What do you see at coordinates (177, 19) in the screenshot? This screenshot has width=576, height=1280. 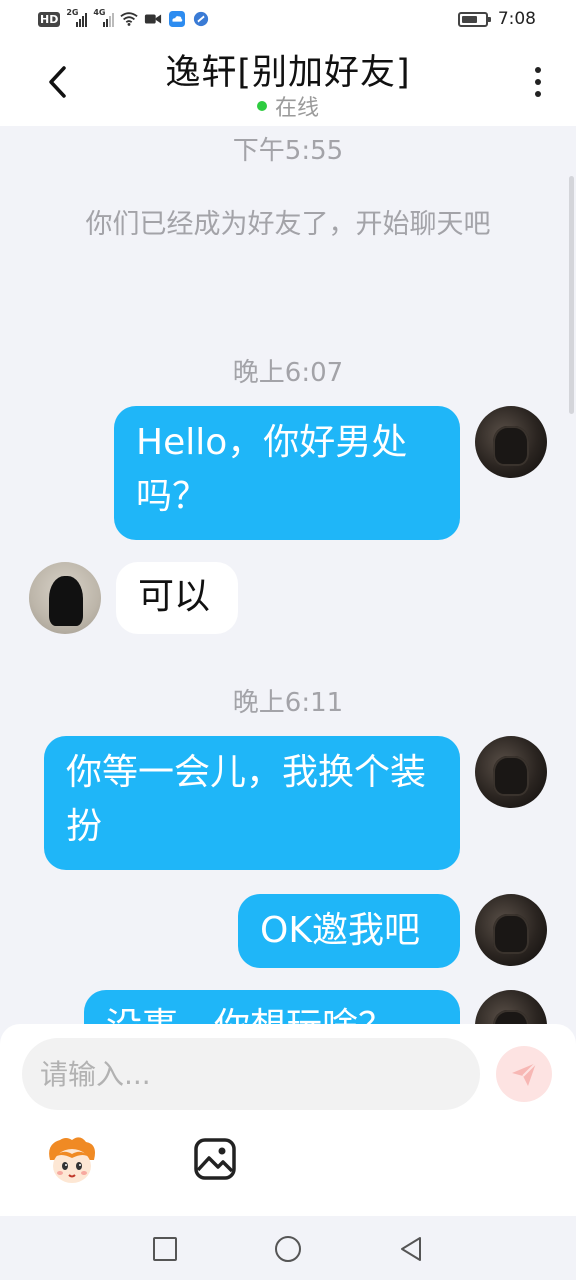 I see `cloud-app-icon` at bounding box center [177, 19].